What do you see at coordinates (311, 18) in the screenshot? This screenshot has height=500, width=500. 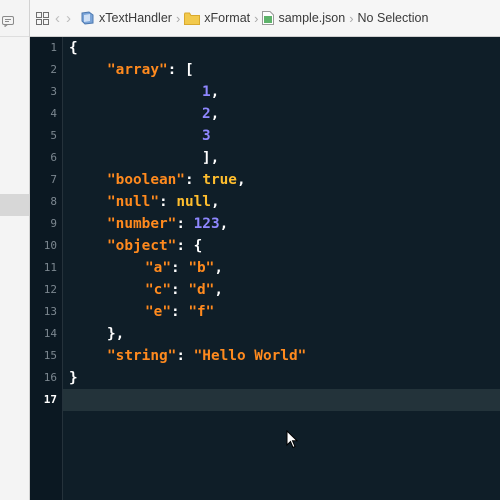 I see `breadcrumb-file: sample.json` at bounding box center [311, 18].